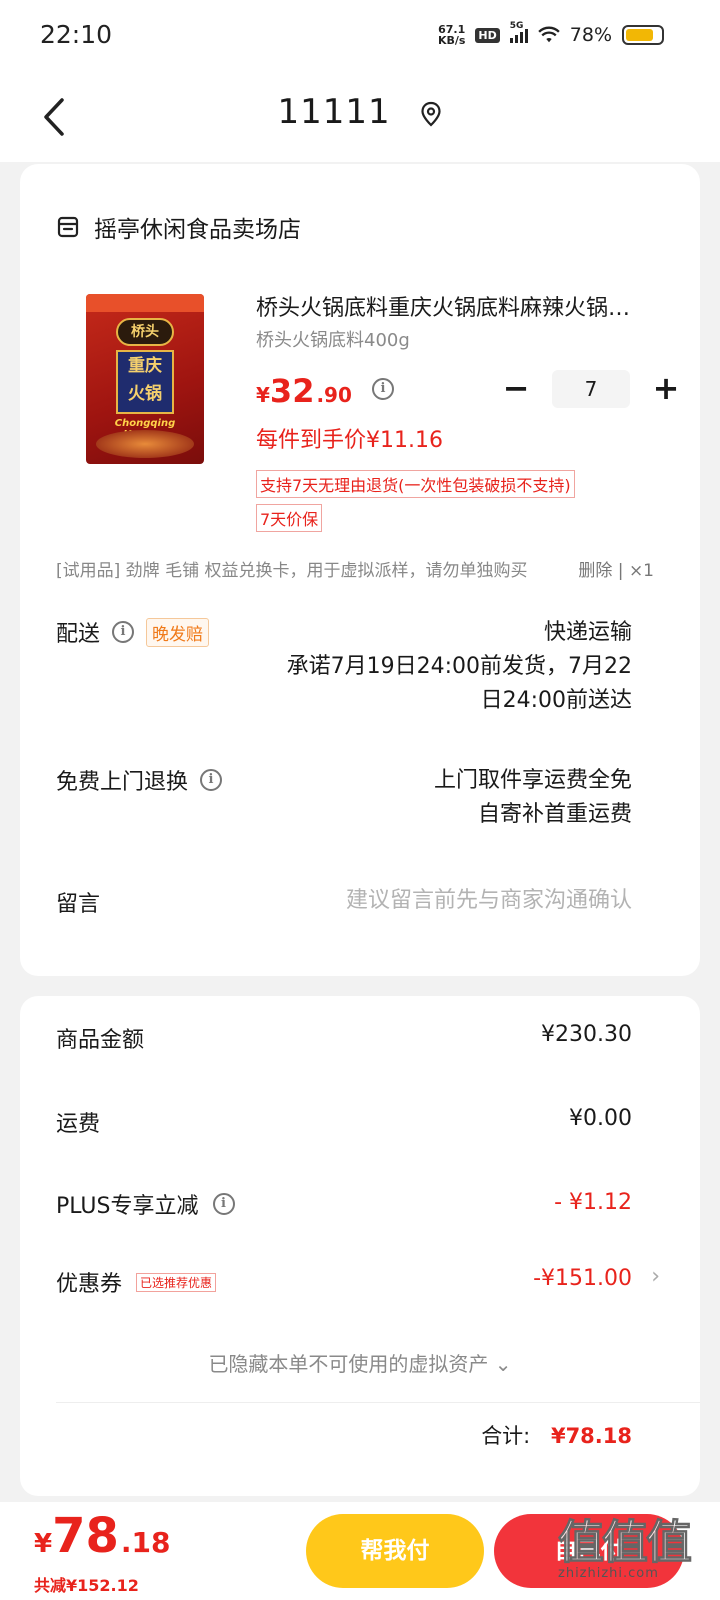  What do you see at coordinates (593, 1202) in the screenshot?
I see `plus-discount-value: - ¥1.12` at bounding box center [593, 1202].